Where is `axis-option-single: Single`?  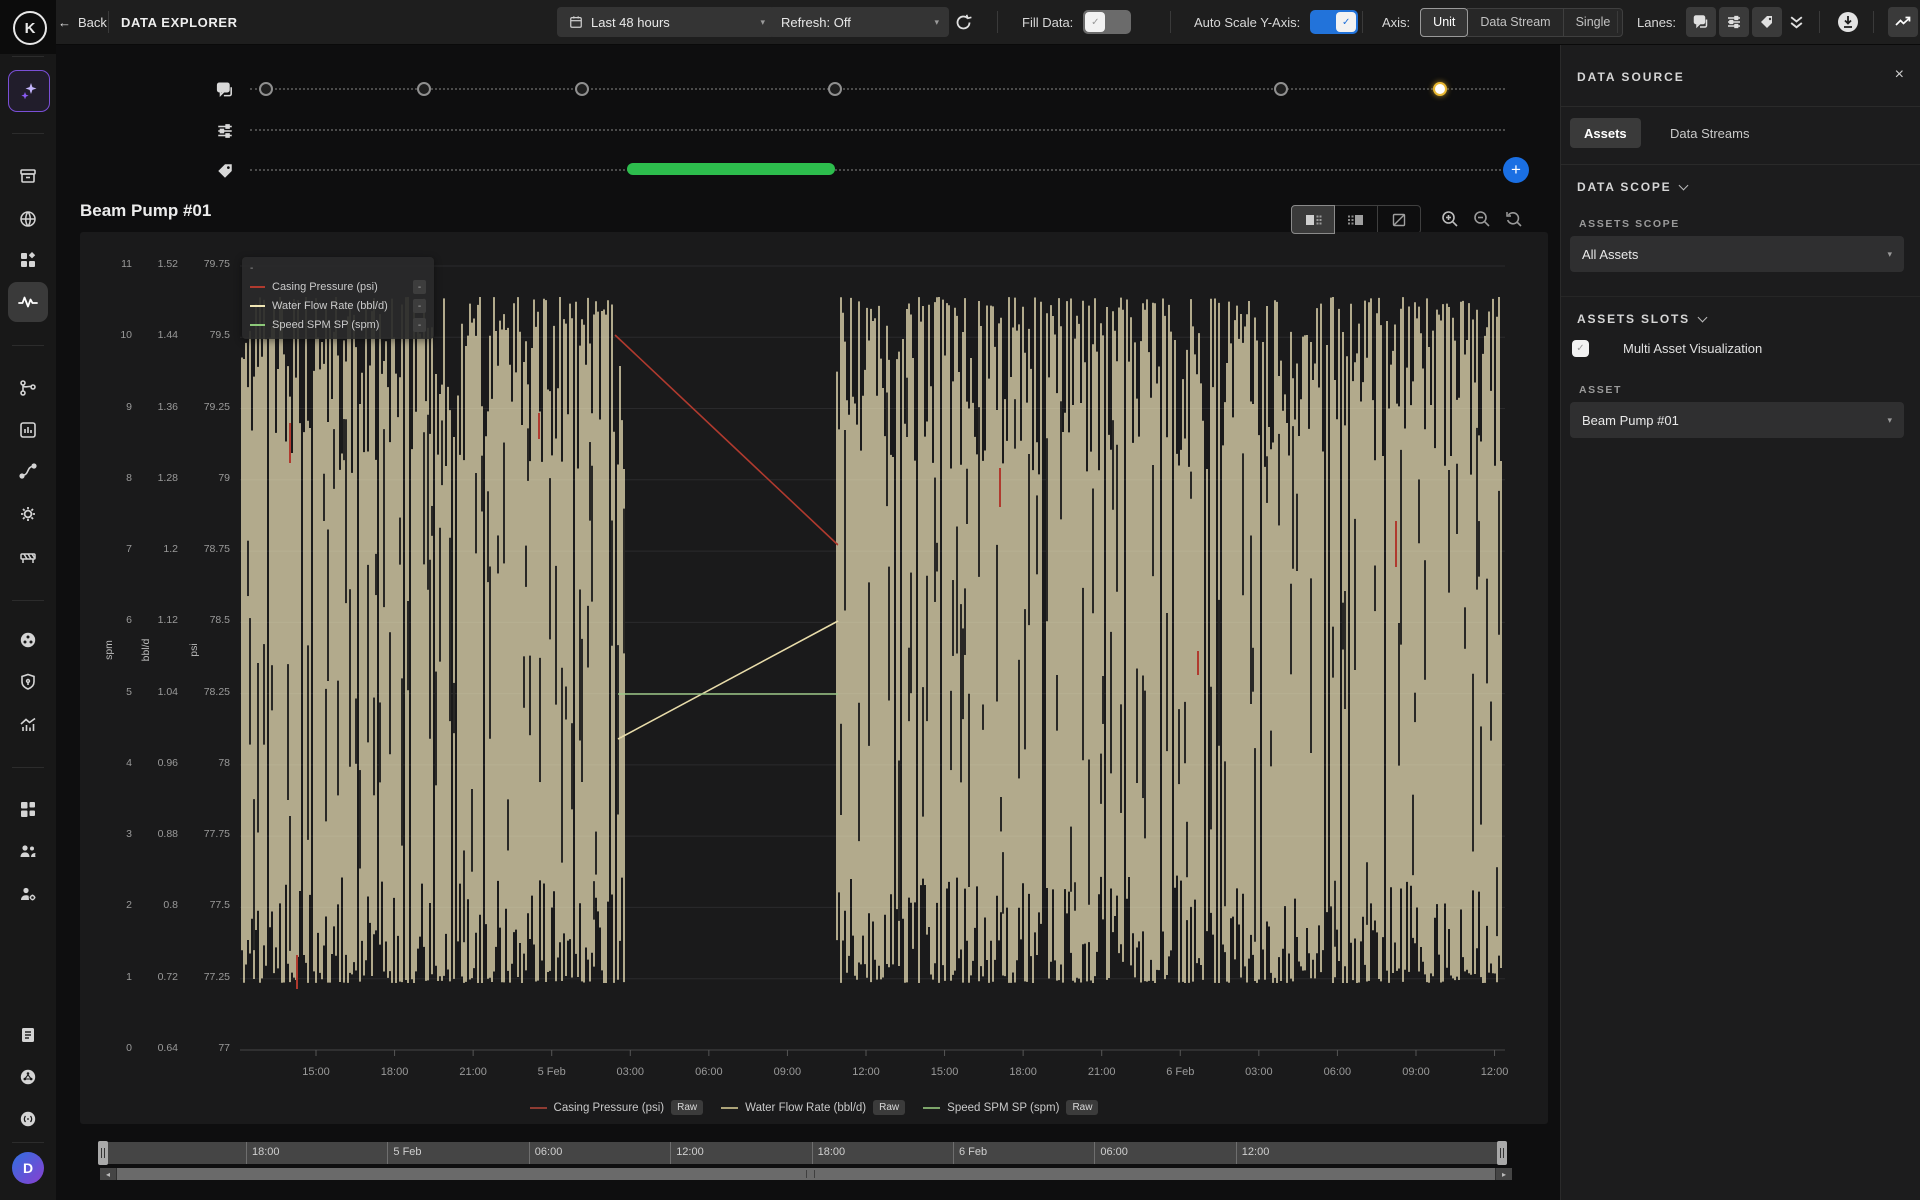
axis-option-single: Single is located at coordinates (1593, 22).